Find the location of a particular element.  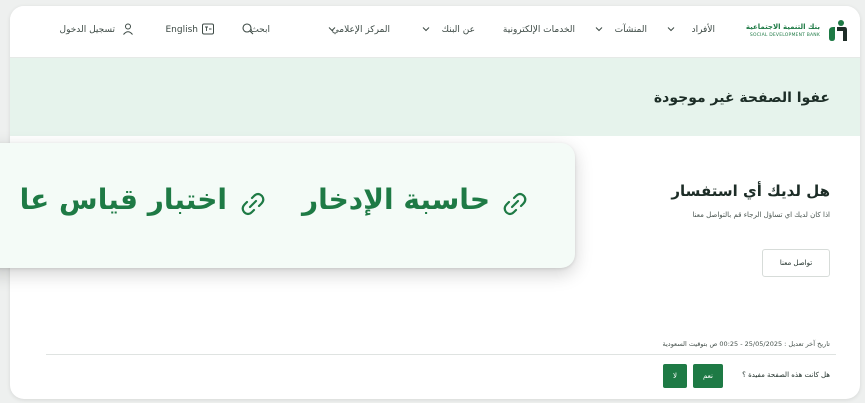

savings-calculator-link: حاسبة الإدخار is located at coordinates (396, 199).